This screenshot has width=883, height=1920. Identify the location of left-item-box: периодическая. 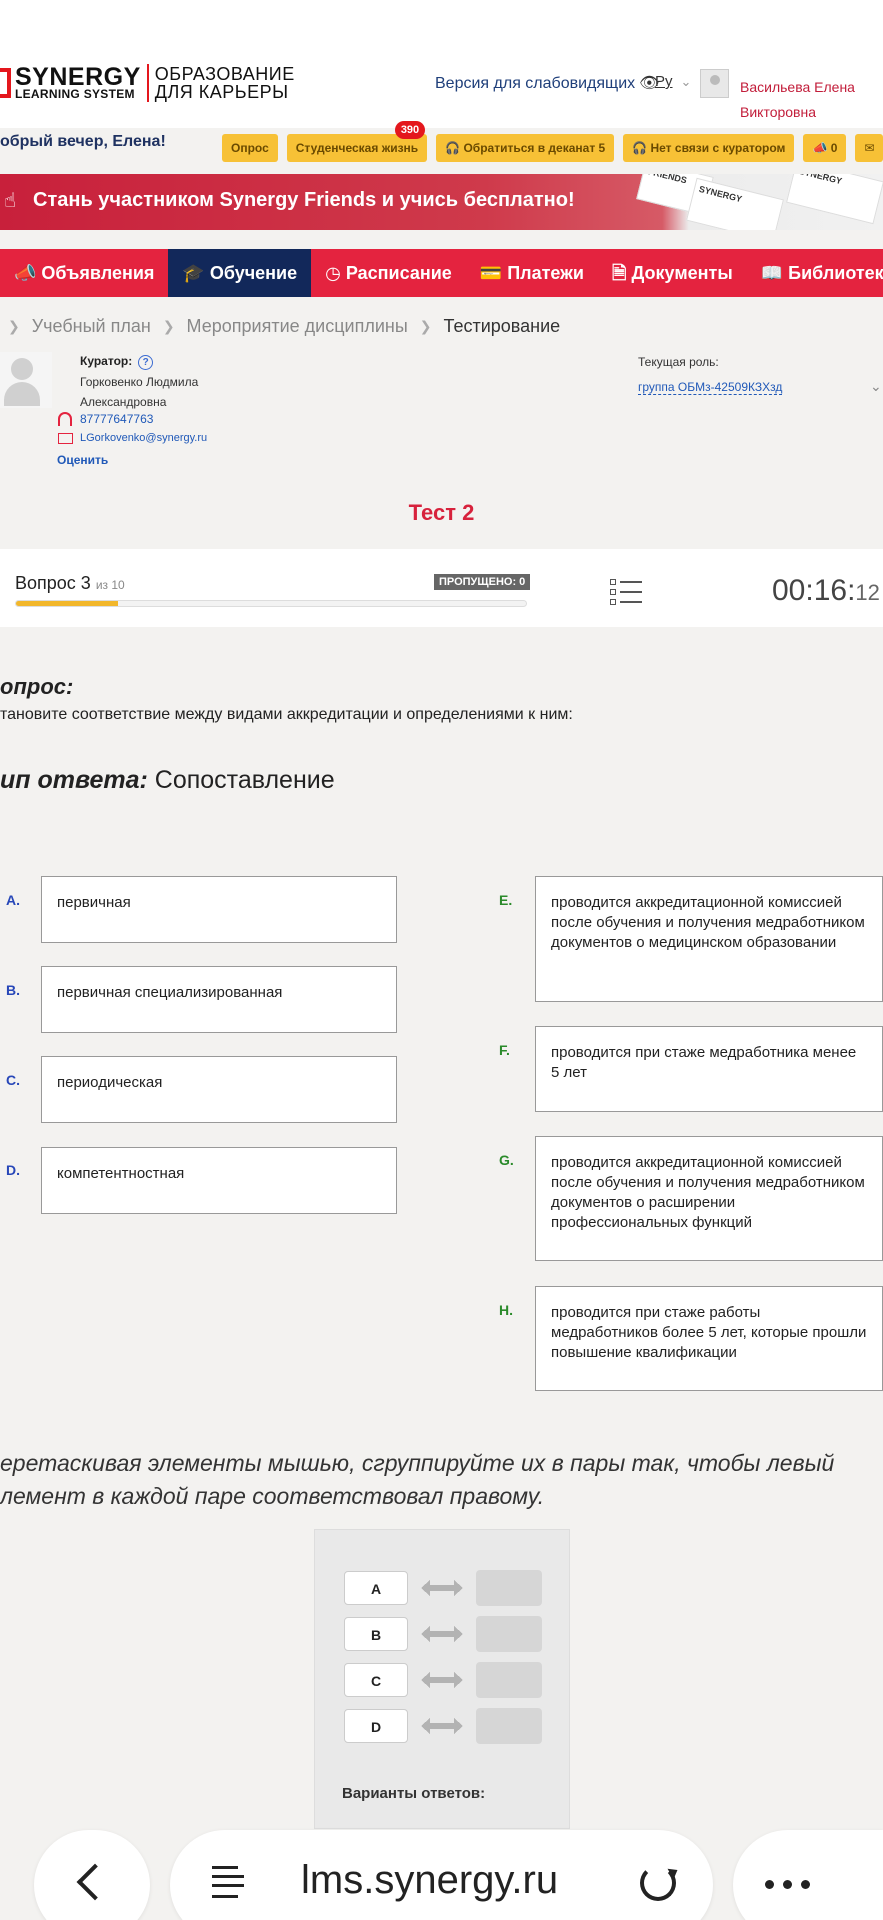
(219, 1089).